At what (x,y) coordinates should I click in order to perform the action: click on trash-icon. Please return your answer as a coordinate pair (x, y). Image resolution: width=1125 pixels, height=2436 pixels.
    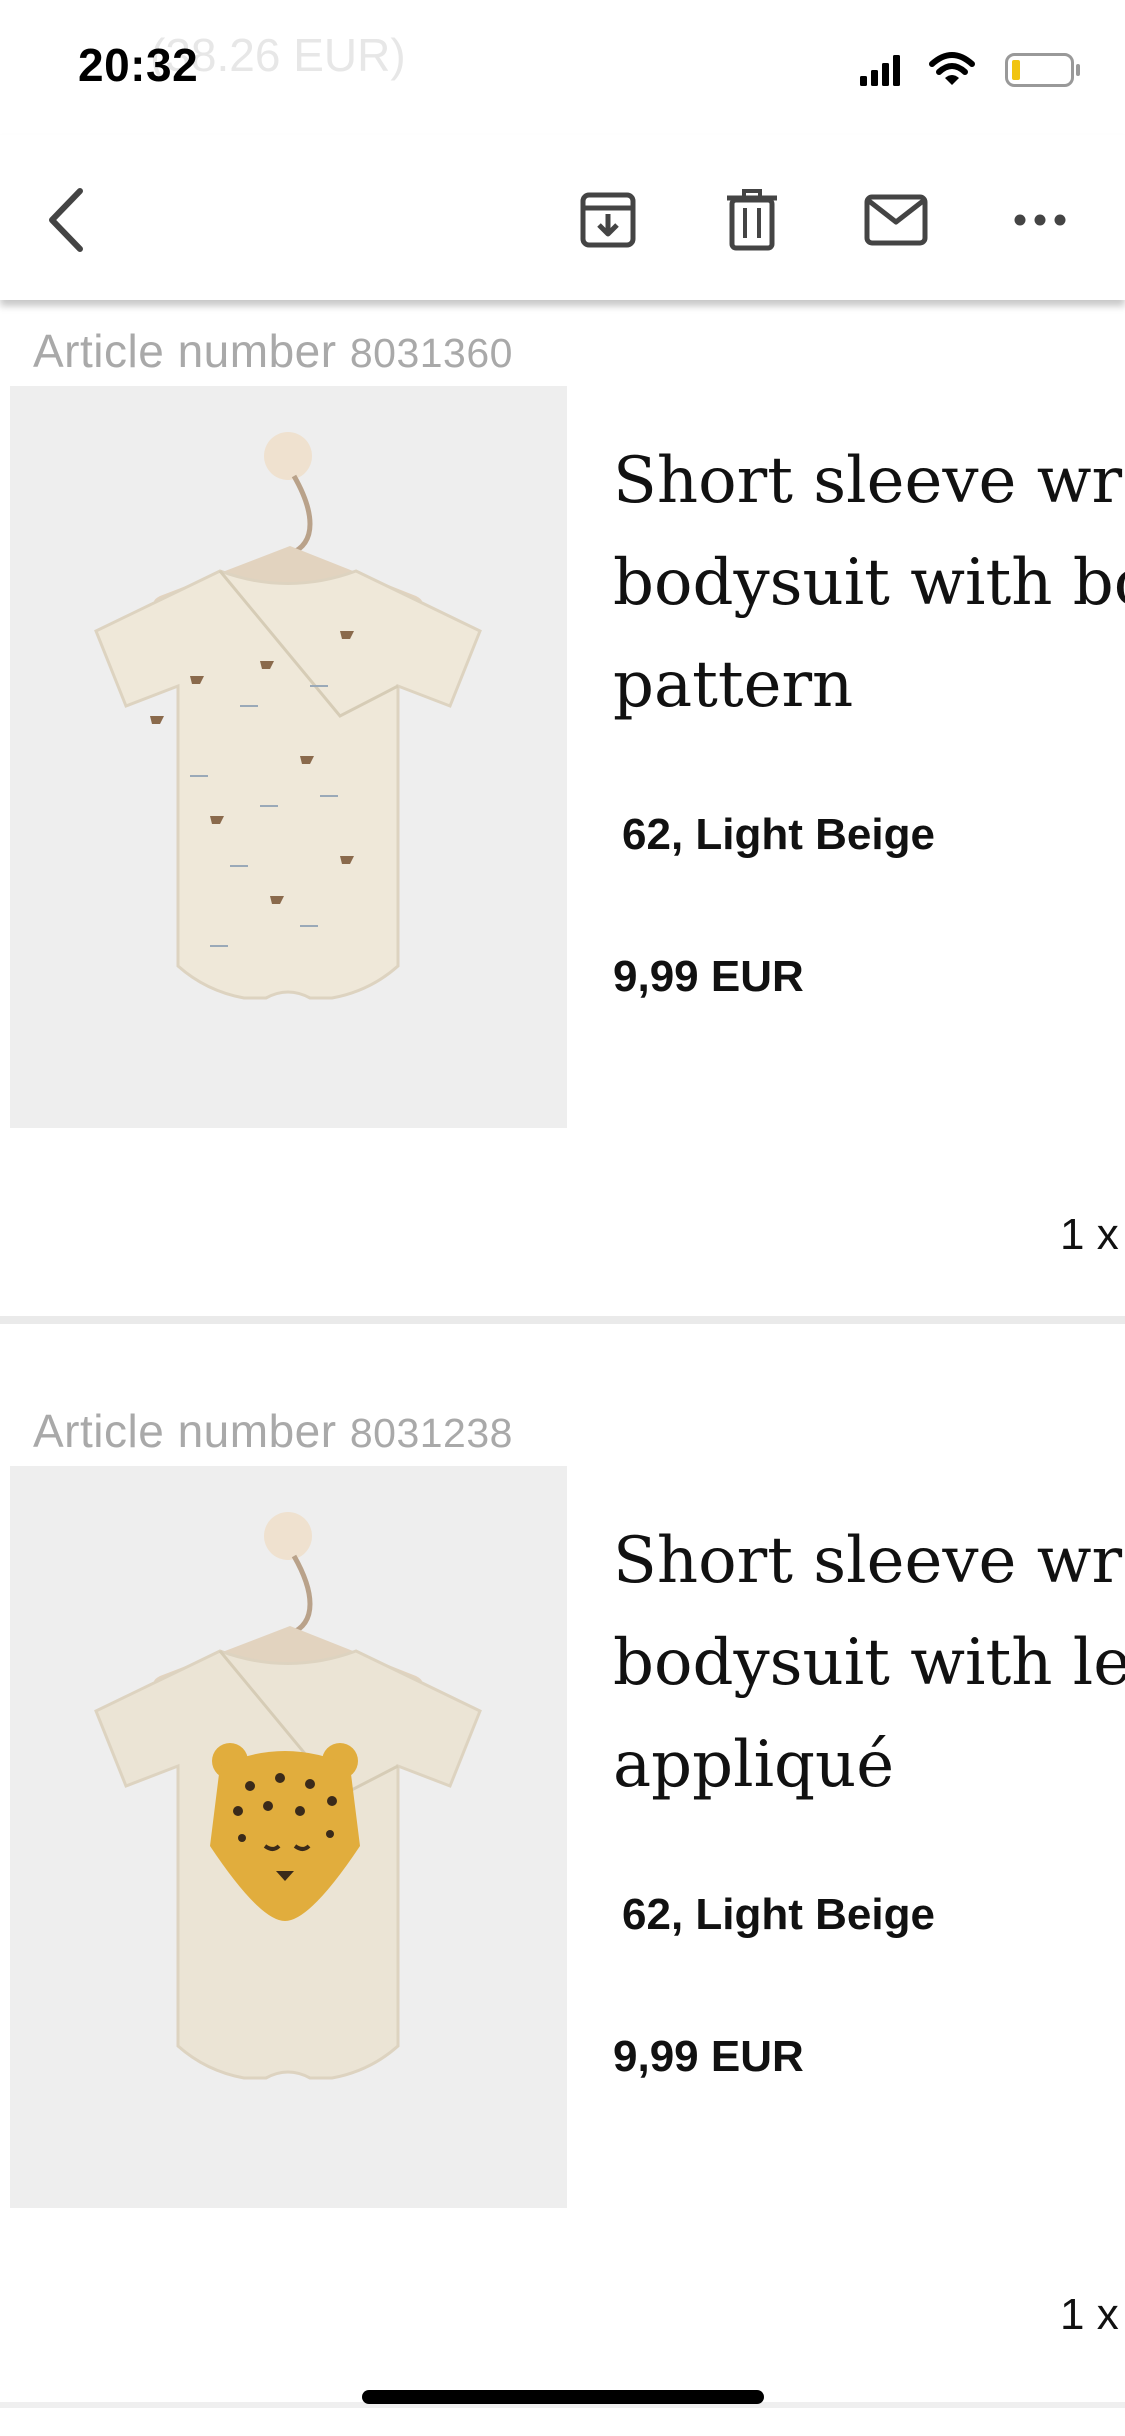
    Looking at the image, I should click on (752, 220).